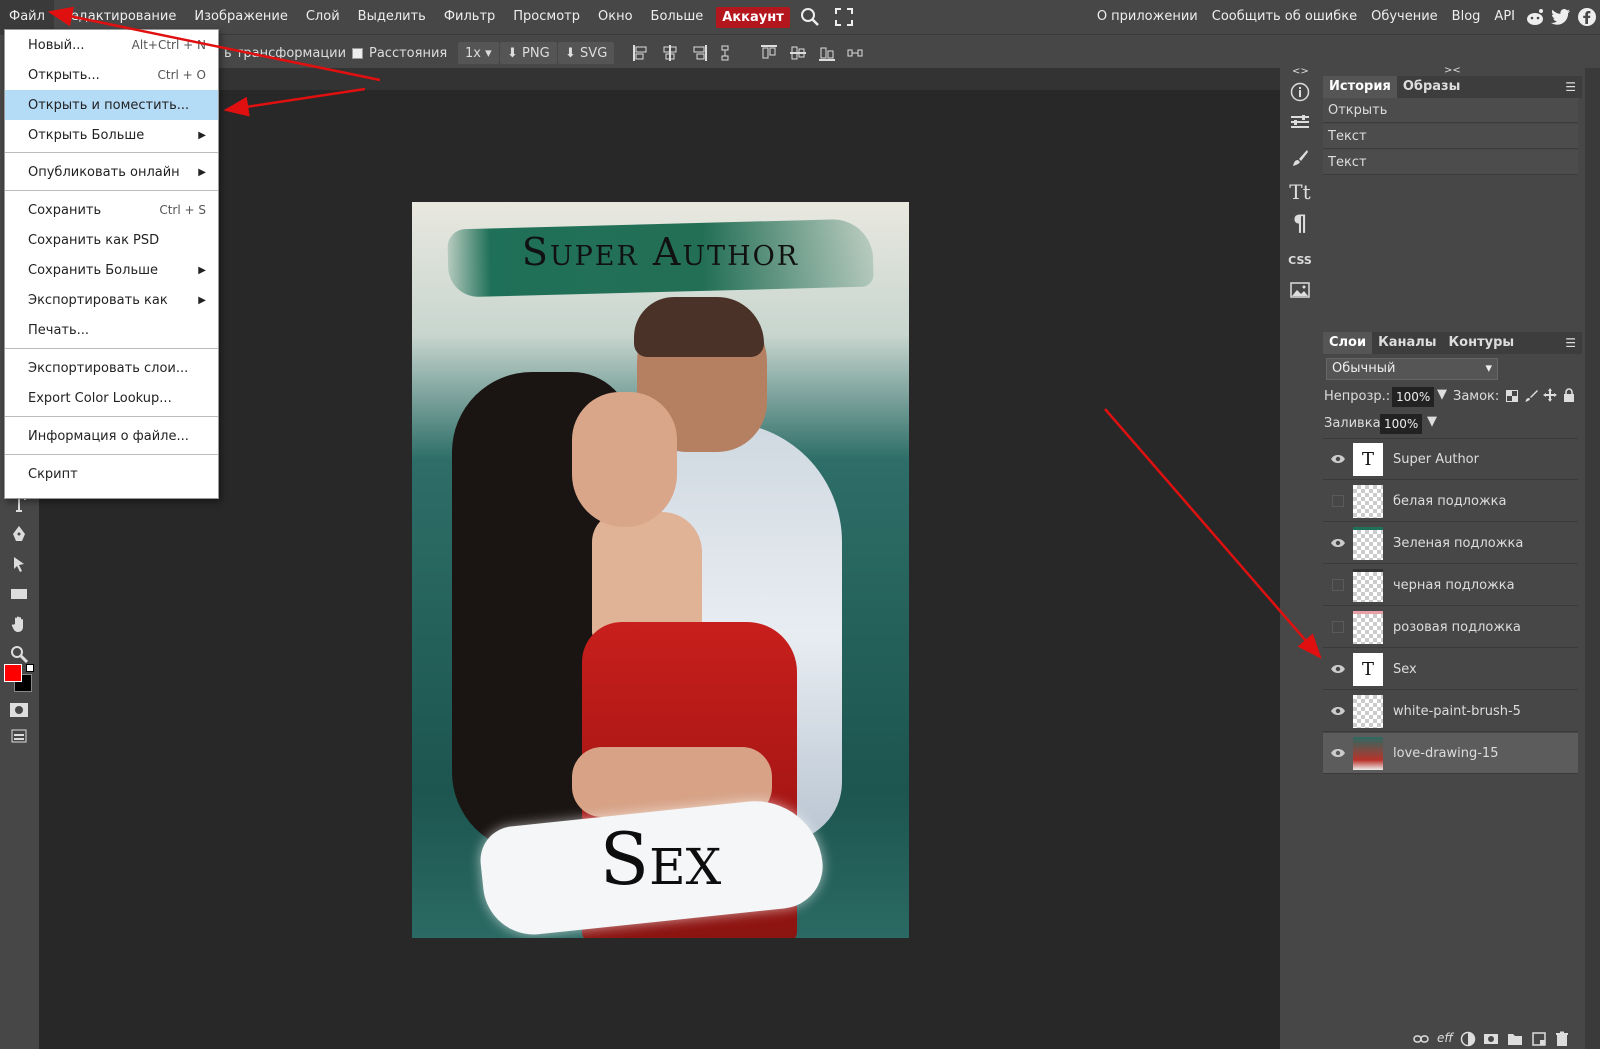 Image resolution: width=1600 pixels, height=1049 pixels. What do you see at coordinates (1348, 343) in the screenshot?
I see `tab-layers: Слои` at bounding box center [1348, 343].